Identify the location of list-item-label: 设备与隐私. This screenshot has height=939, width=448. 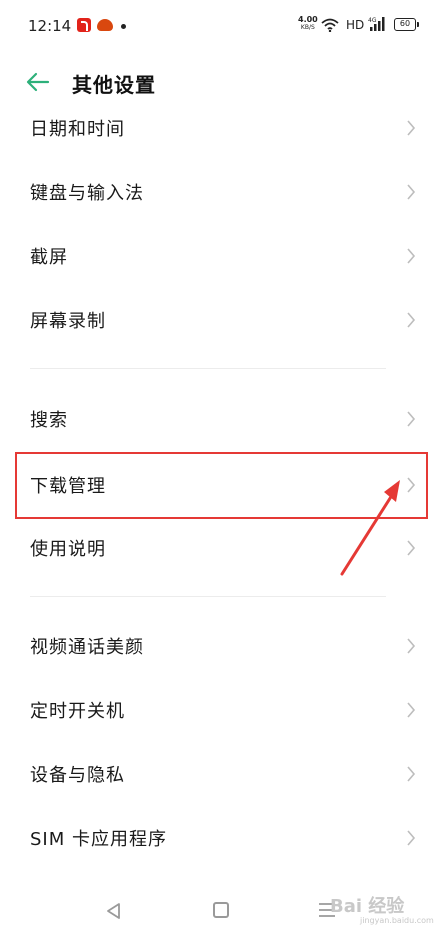
(77, 775).